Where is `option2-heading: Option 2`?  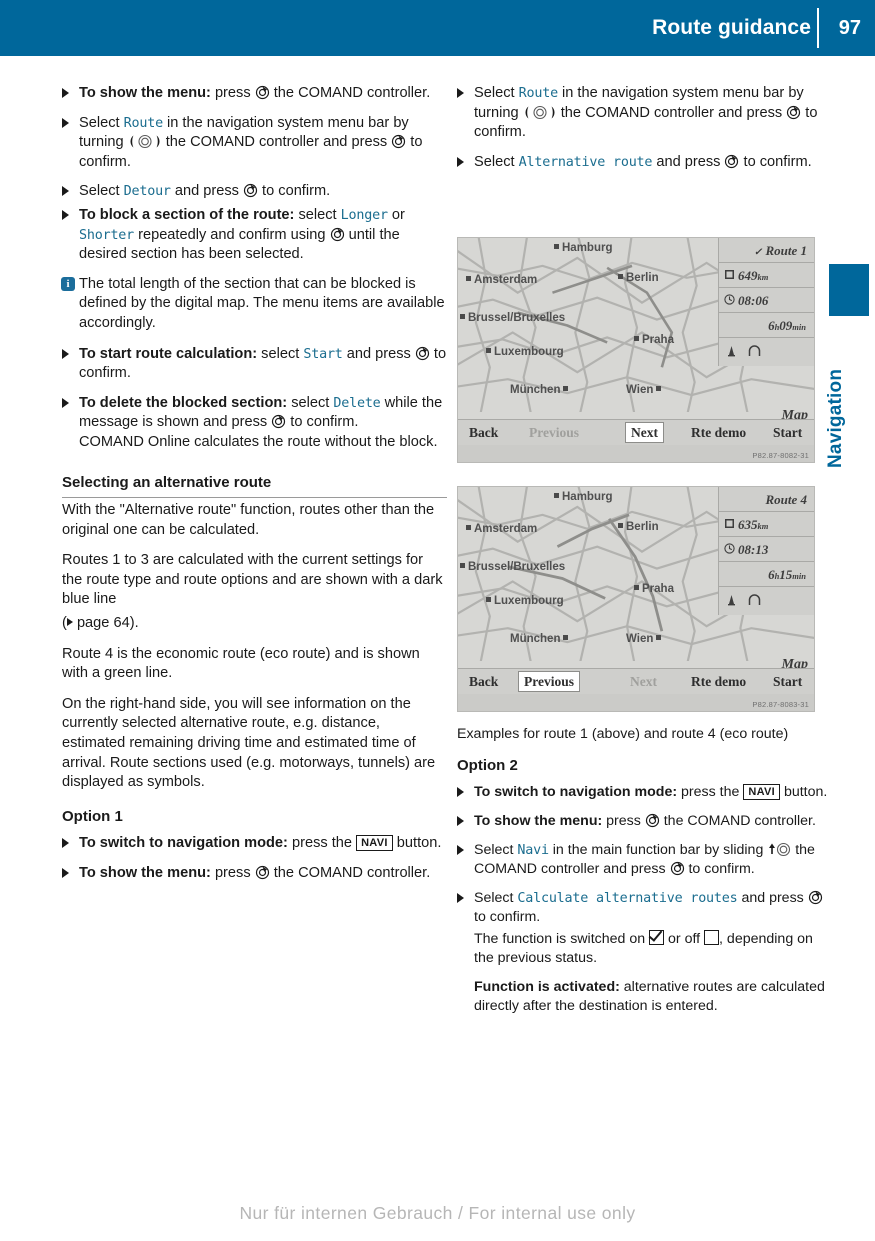
option2-heading: Option 2 is located at coordinates (487, 765).